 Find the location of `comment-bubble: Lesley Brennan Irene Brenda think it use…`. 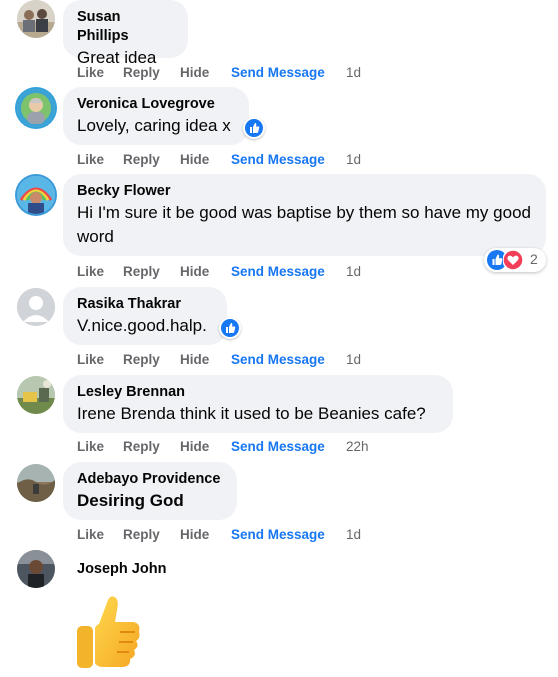

comment-bubble: Lesley Brennan Irene Brenda think it use… is located at coordinates (258, 404).